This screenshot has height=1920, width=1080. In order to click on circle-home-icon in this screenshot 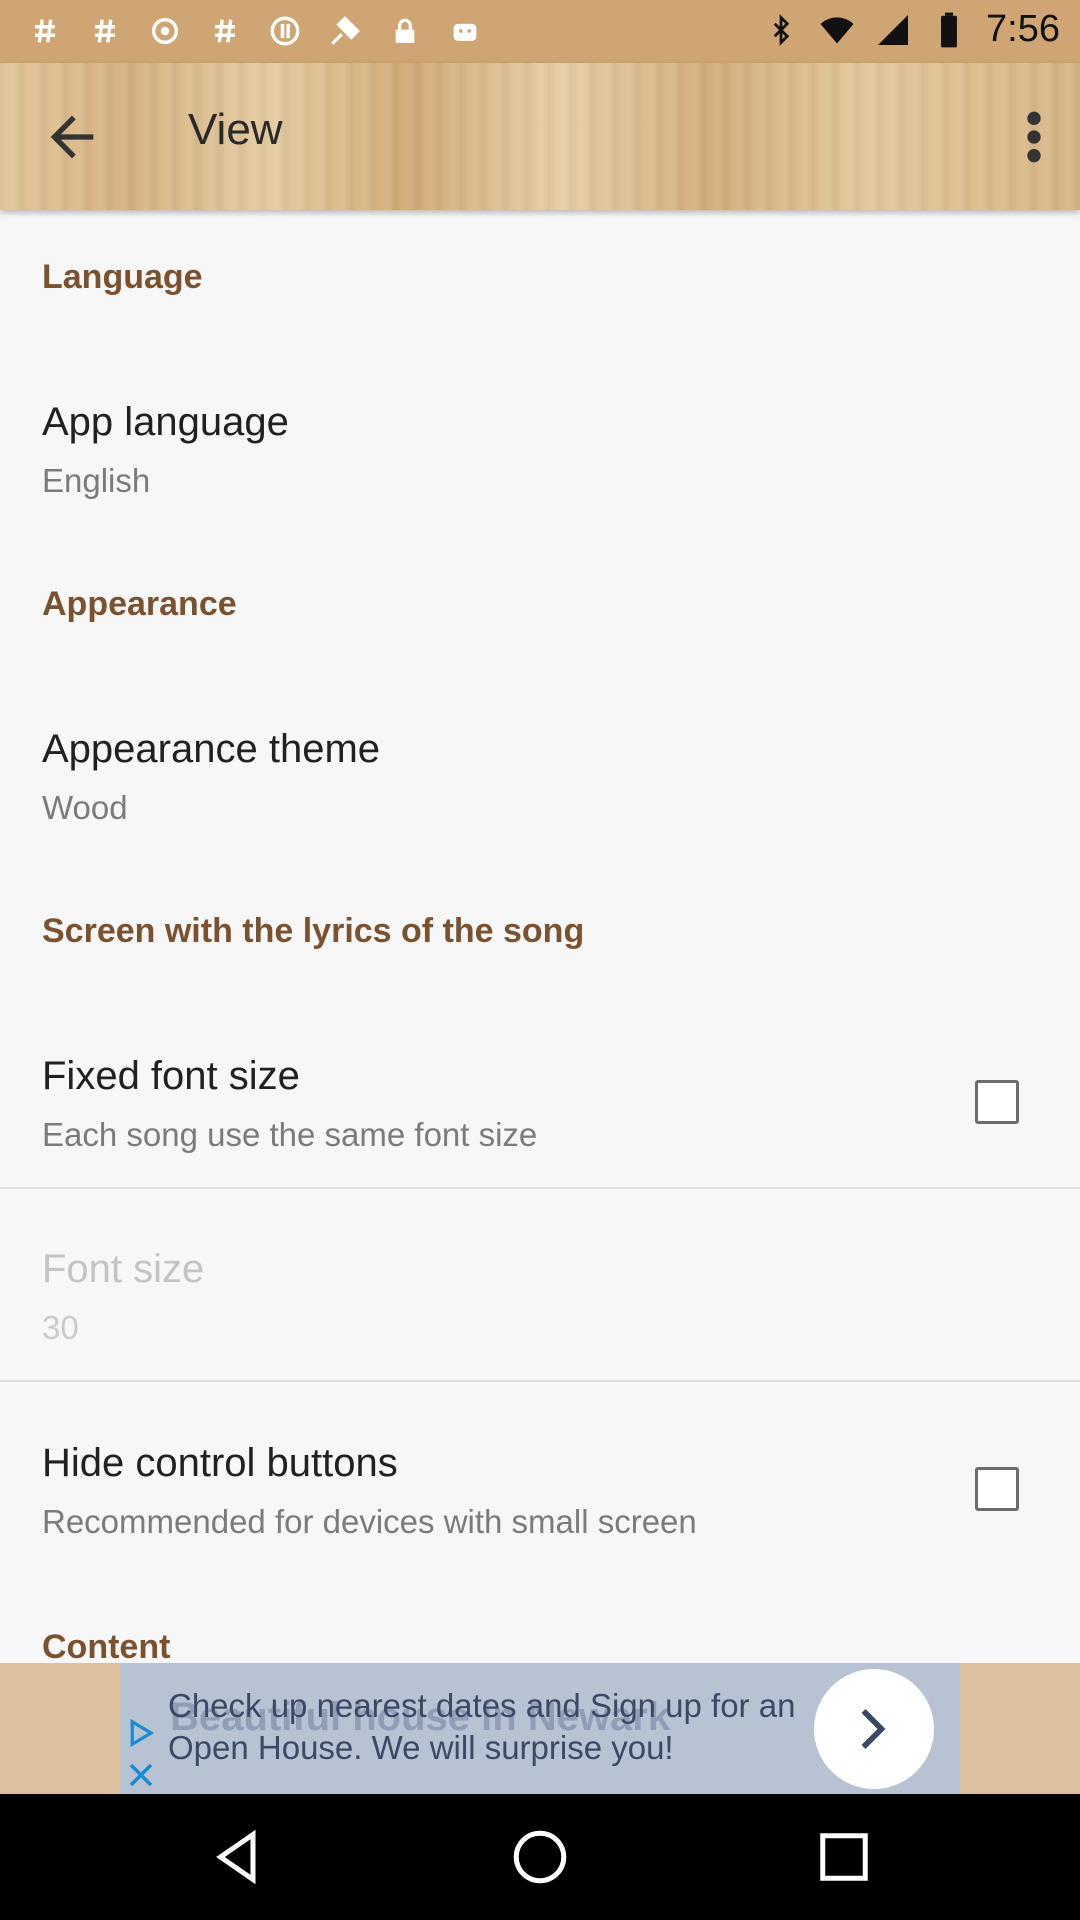, I will do `click(540, 1857)`.